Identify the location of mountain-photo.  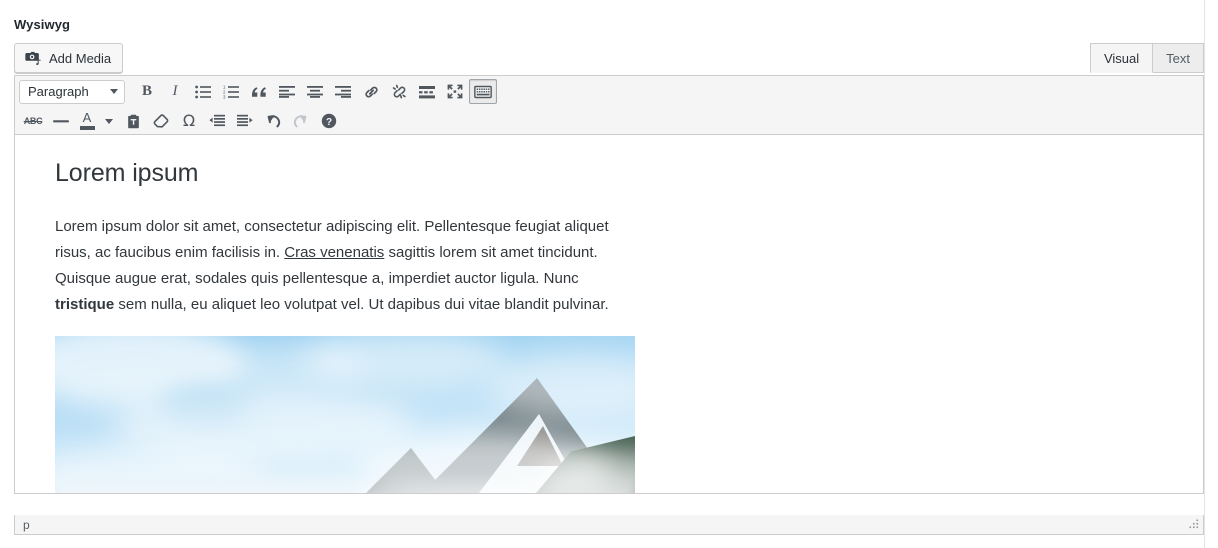
(345, 414).